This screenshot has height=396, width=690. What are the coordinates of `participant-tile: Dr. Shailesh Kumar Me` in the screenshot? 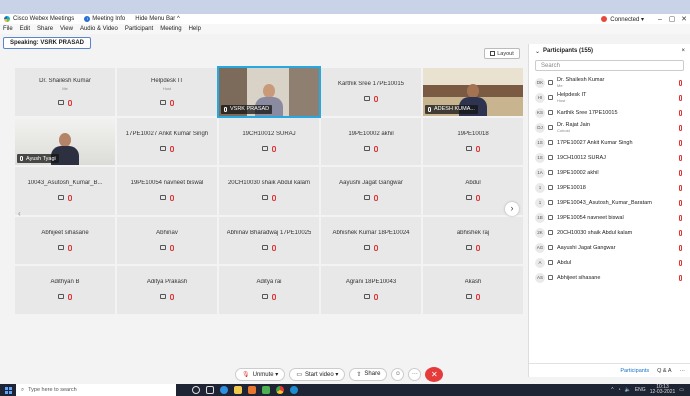 It's located at (65, 92).